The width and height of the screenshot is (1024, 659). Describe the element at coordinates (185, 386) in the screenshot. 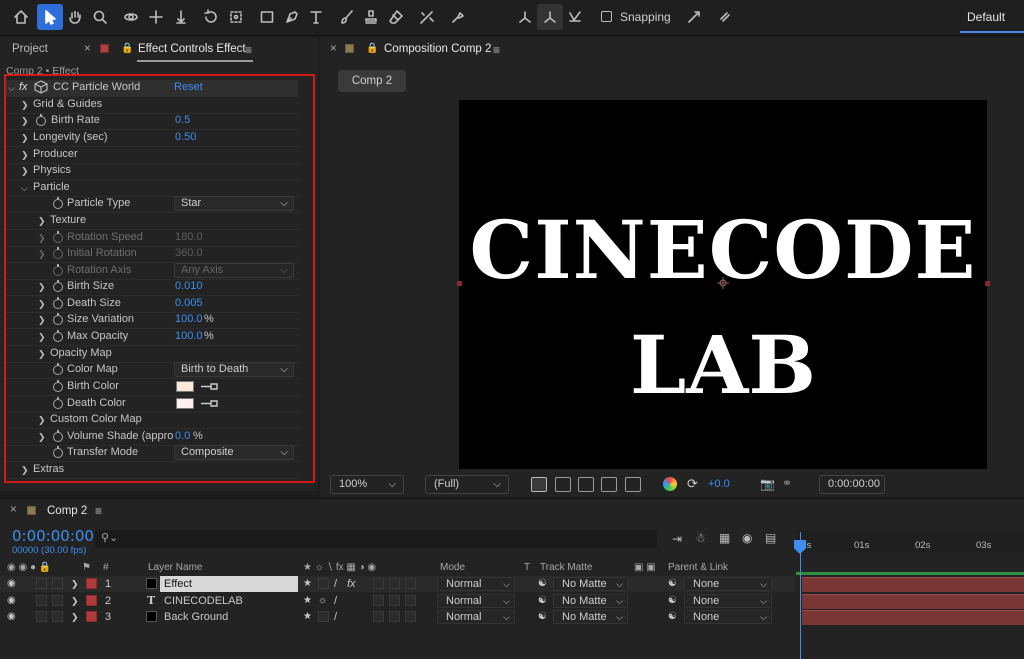

I see `birth-color-swatch` at that location.